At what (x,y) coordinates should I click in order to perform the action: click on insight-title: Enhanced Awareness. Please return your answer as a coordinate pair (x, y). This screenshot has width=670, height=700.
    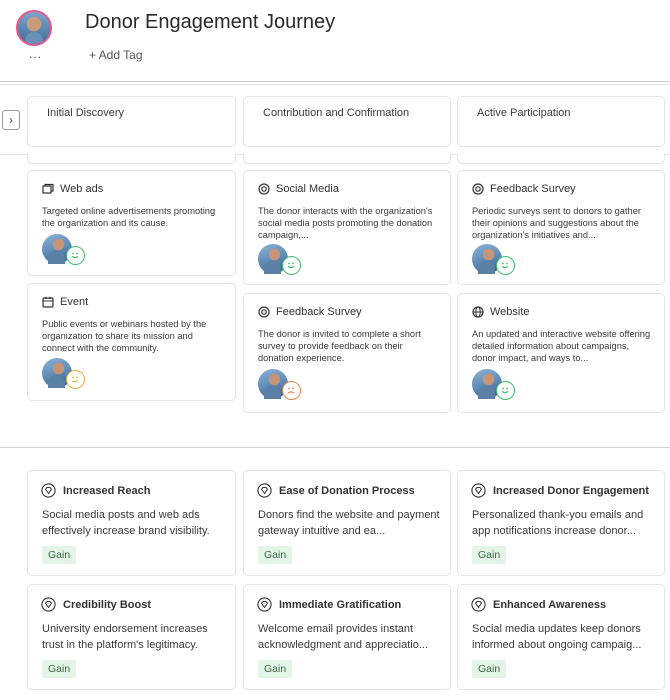
    Looking at the image, I should click on (550, 604).